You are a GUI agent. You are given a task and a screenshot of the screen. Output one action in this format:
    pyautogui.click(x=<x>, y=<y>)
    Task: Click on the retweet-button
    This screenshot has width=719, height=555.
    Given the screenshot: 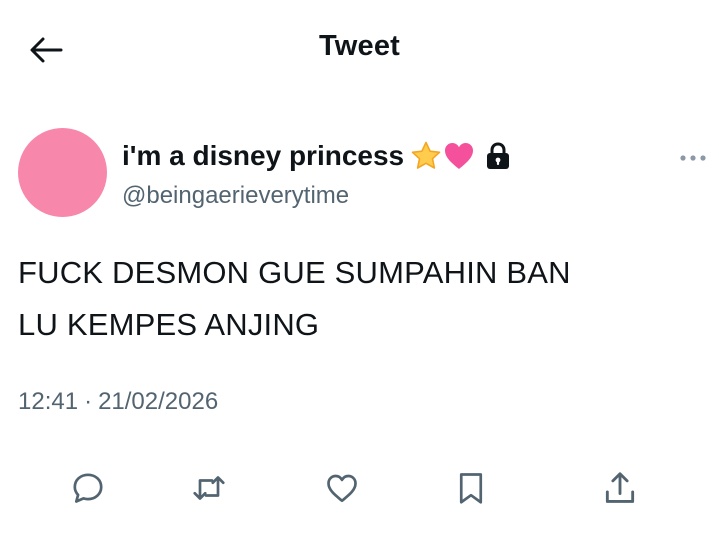 What is the action you would take?
    pyautogui.click(x=209, y=488)
    